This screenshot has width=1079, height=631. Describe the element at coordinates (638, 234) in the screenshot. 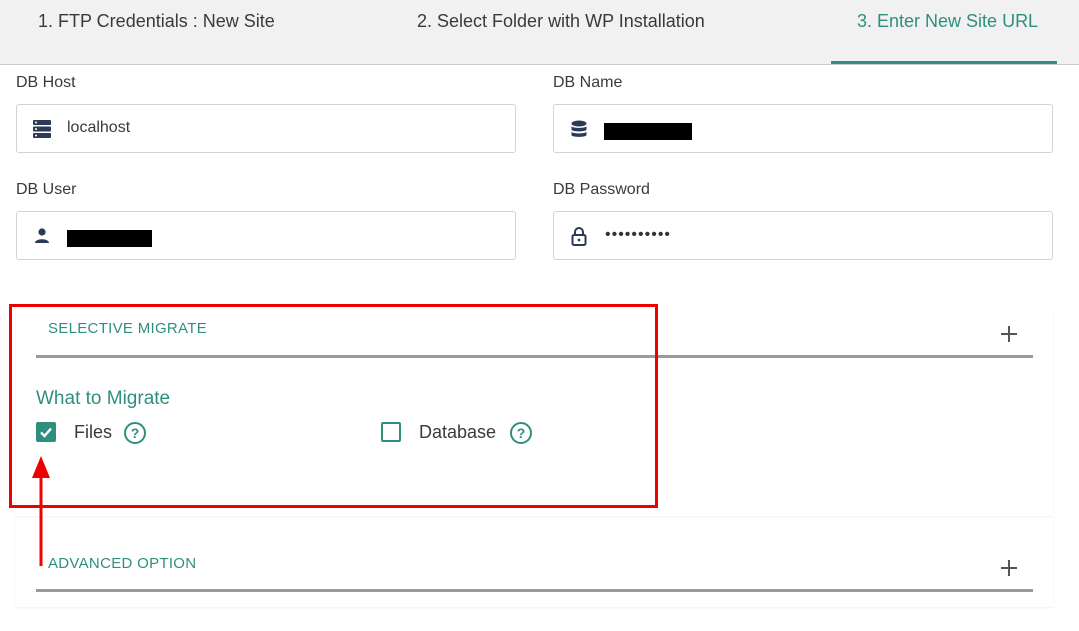

I see `db-password-value: ••••••••••` at that location.